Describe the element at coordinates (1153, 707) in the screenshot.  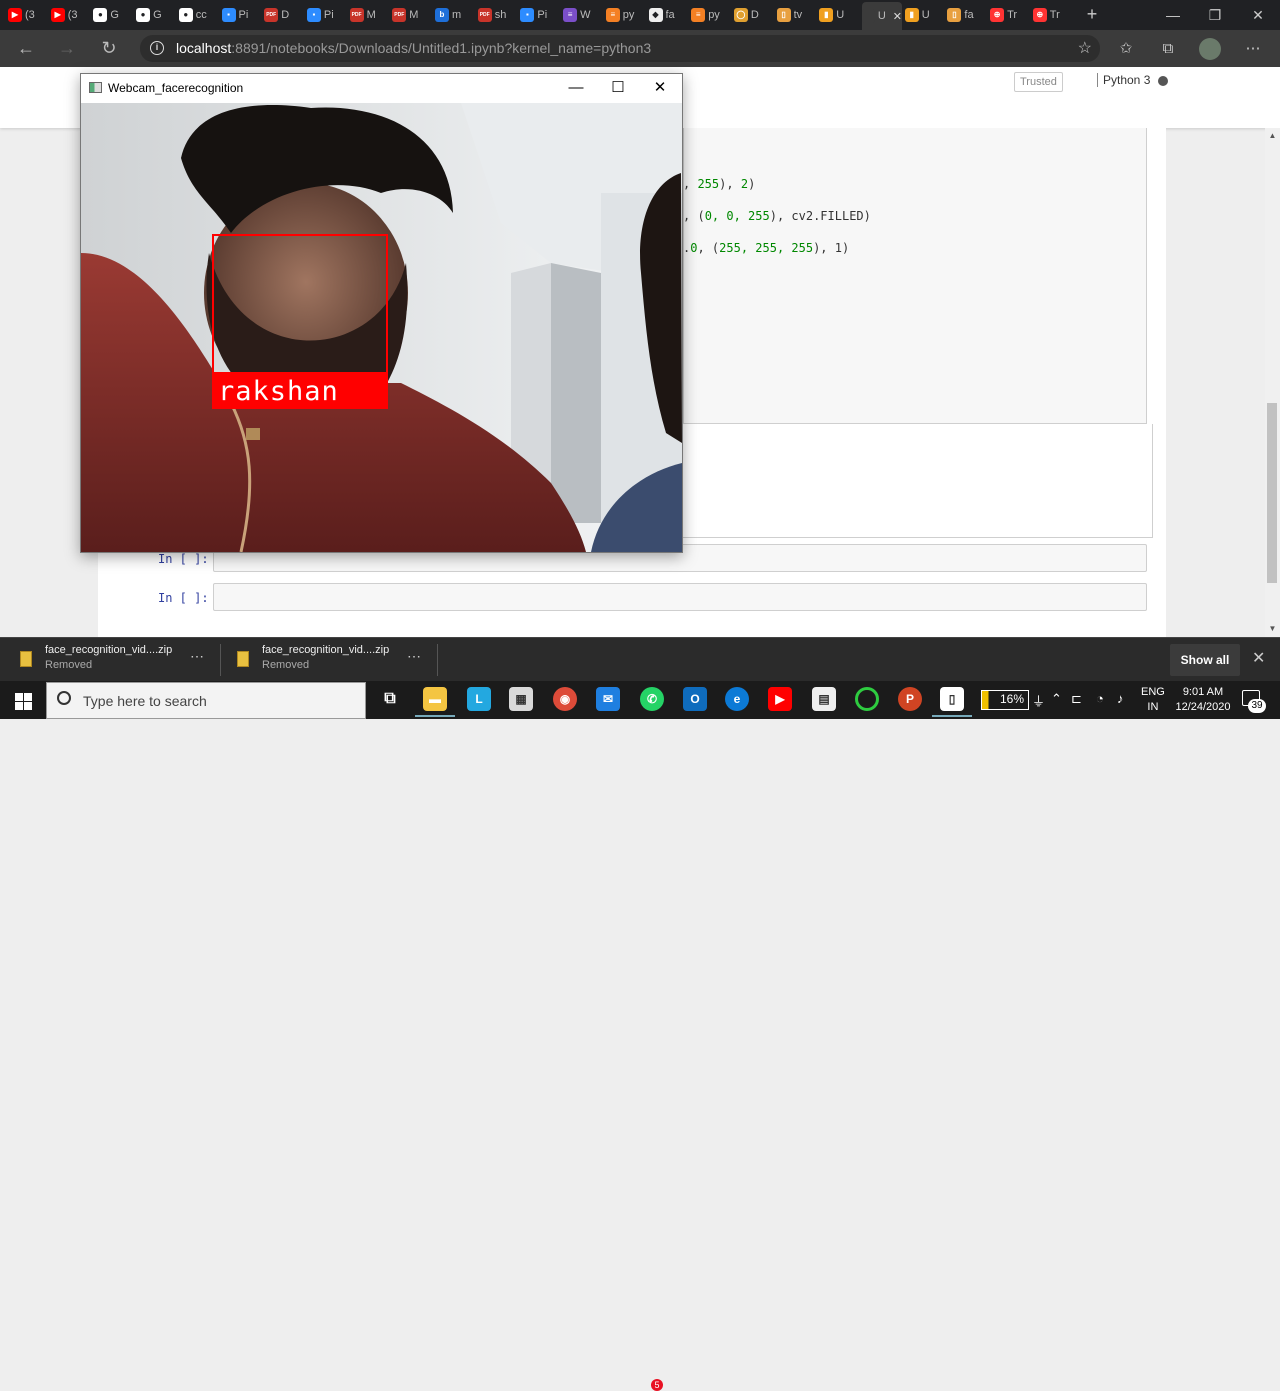
I see `region-code: IN` at that location.